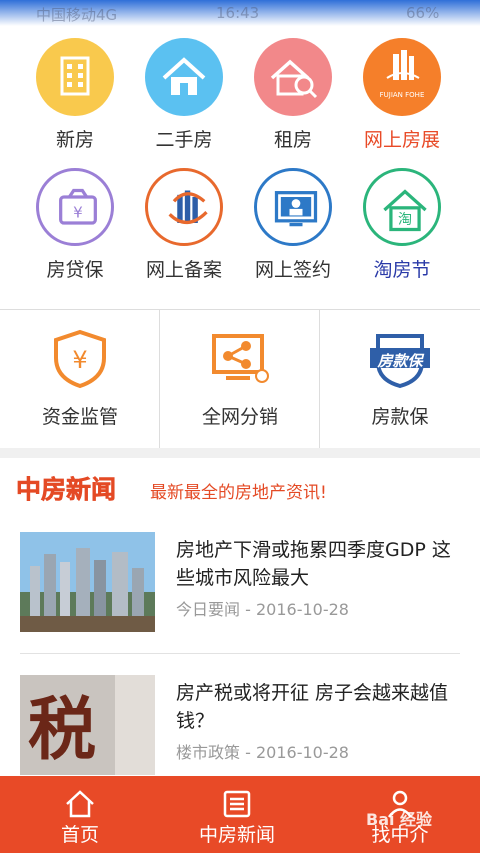  What do you see at coordinates (74, 140) in the screenshot?
I see `entry-label: 新房` at bounding box center [74, 140].